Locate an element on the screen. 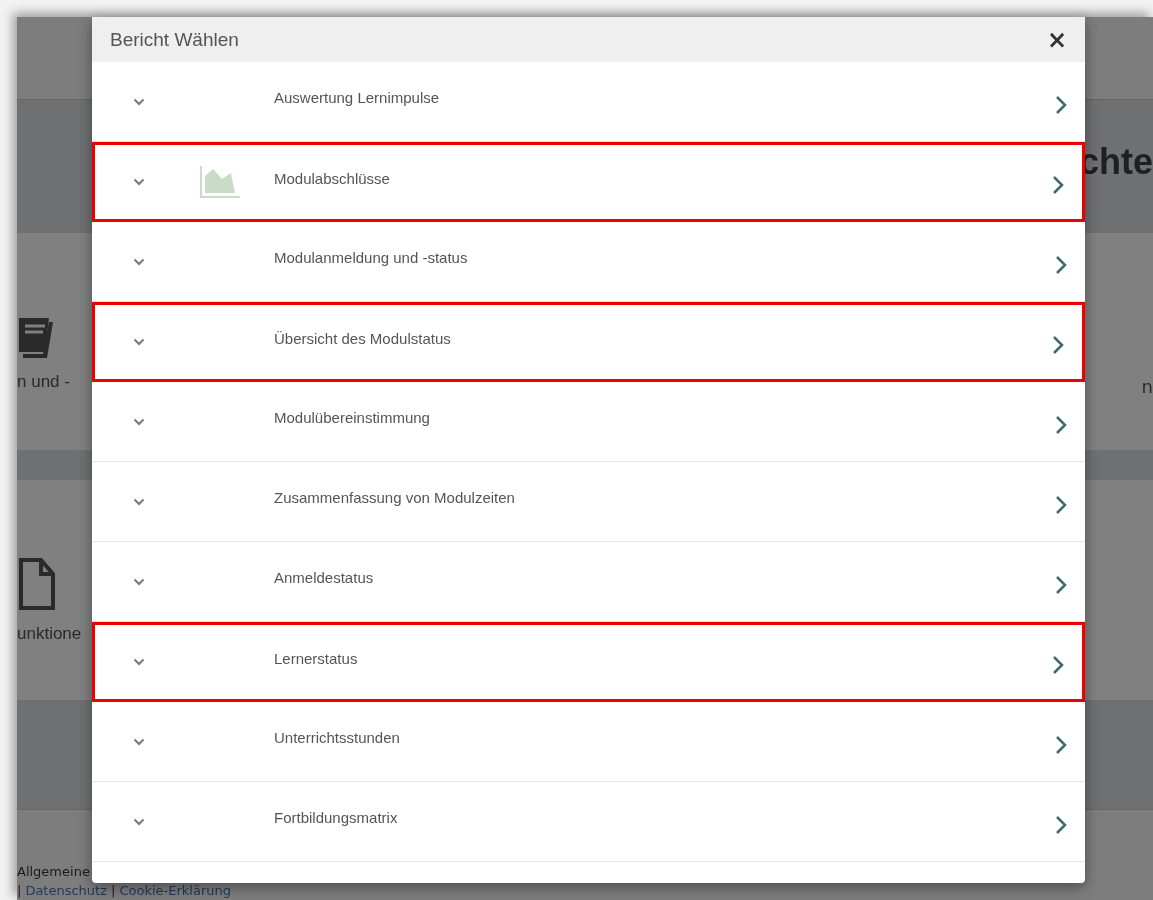  area-chart-icon is located at coordinates (220, 182).